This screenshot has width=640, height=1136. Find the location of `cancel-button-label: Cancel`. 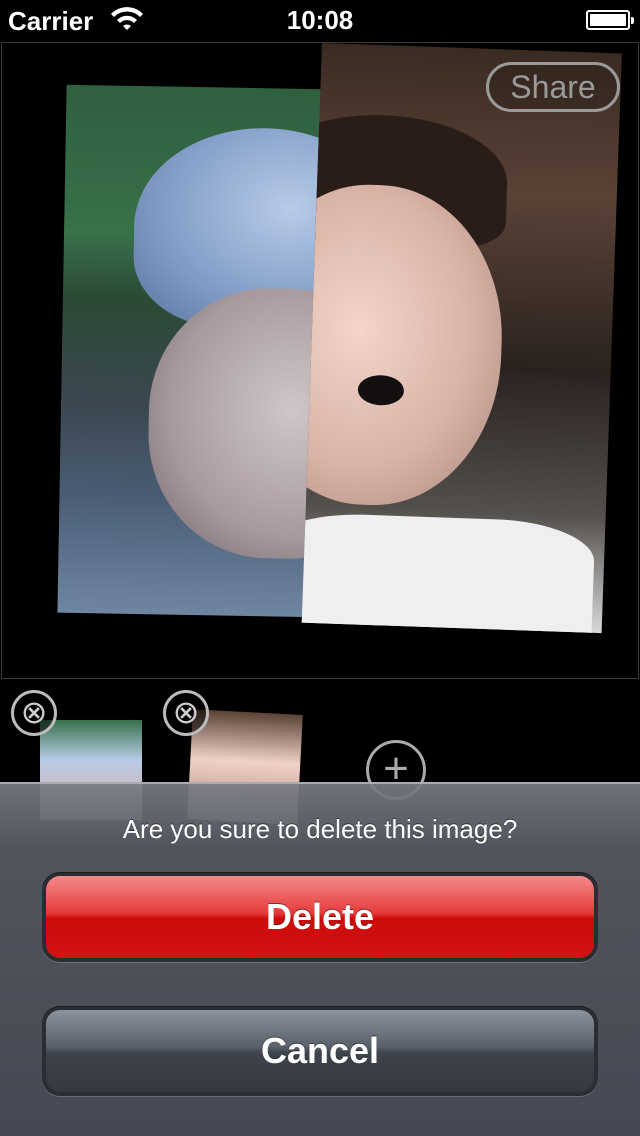

cancel-button-label: Cancel is located at coordinates (320, 1051).